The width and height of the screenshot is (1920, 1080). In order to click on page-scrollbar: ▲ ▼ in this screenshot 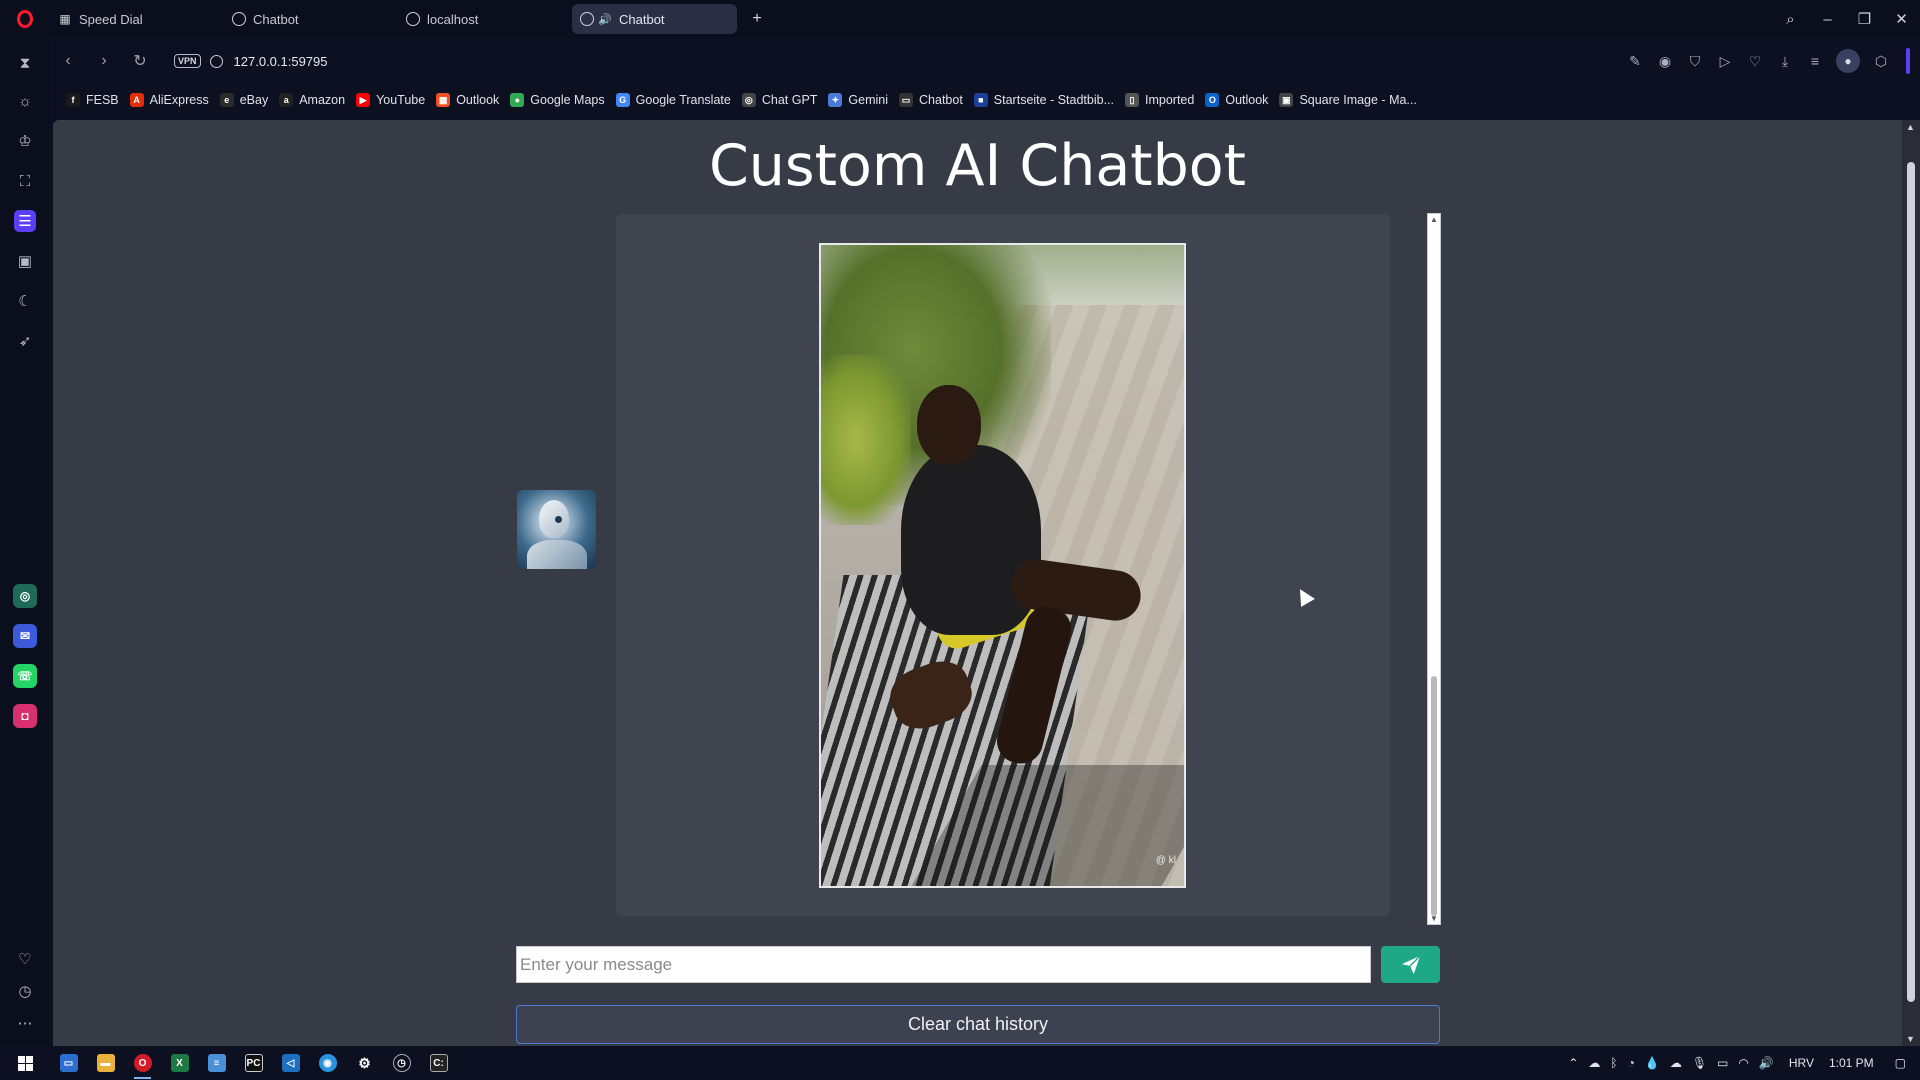, I will do `click(1911, 583)`.